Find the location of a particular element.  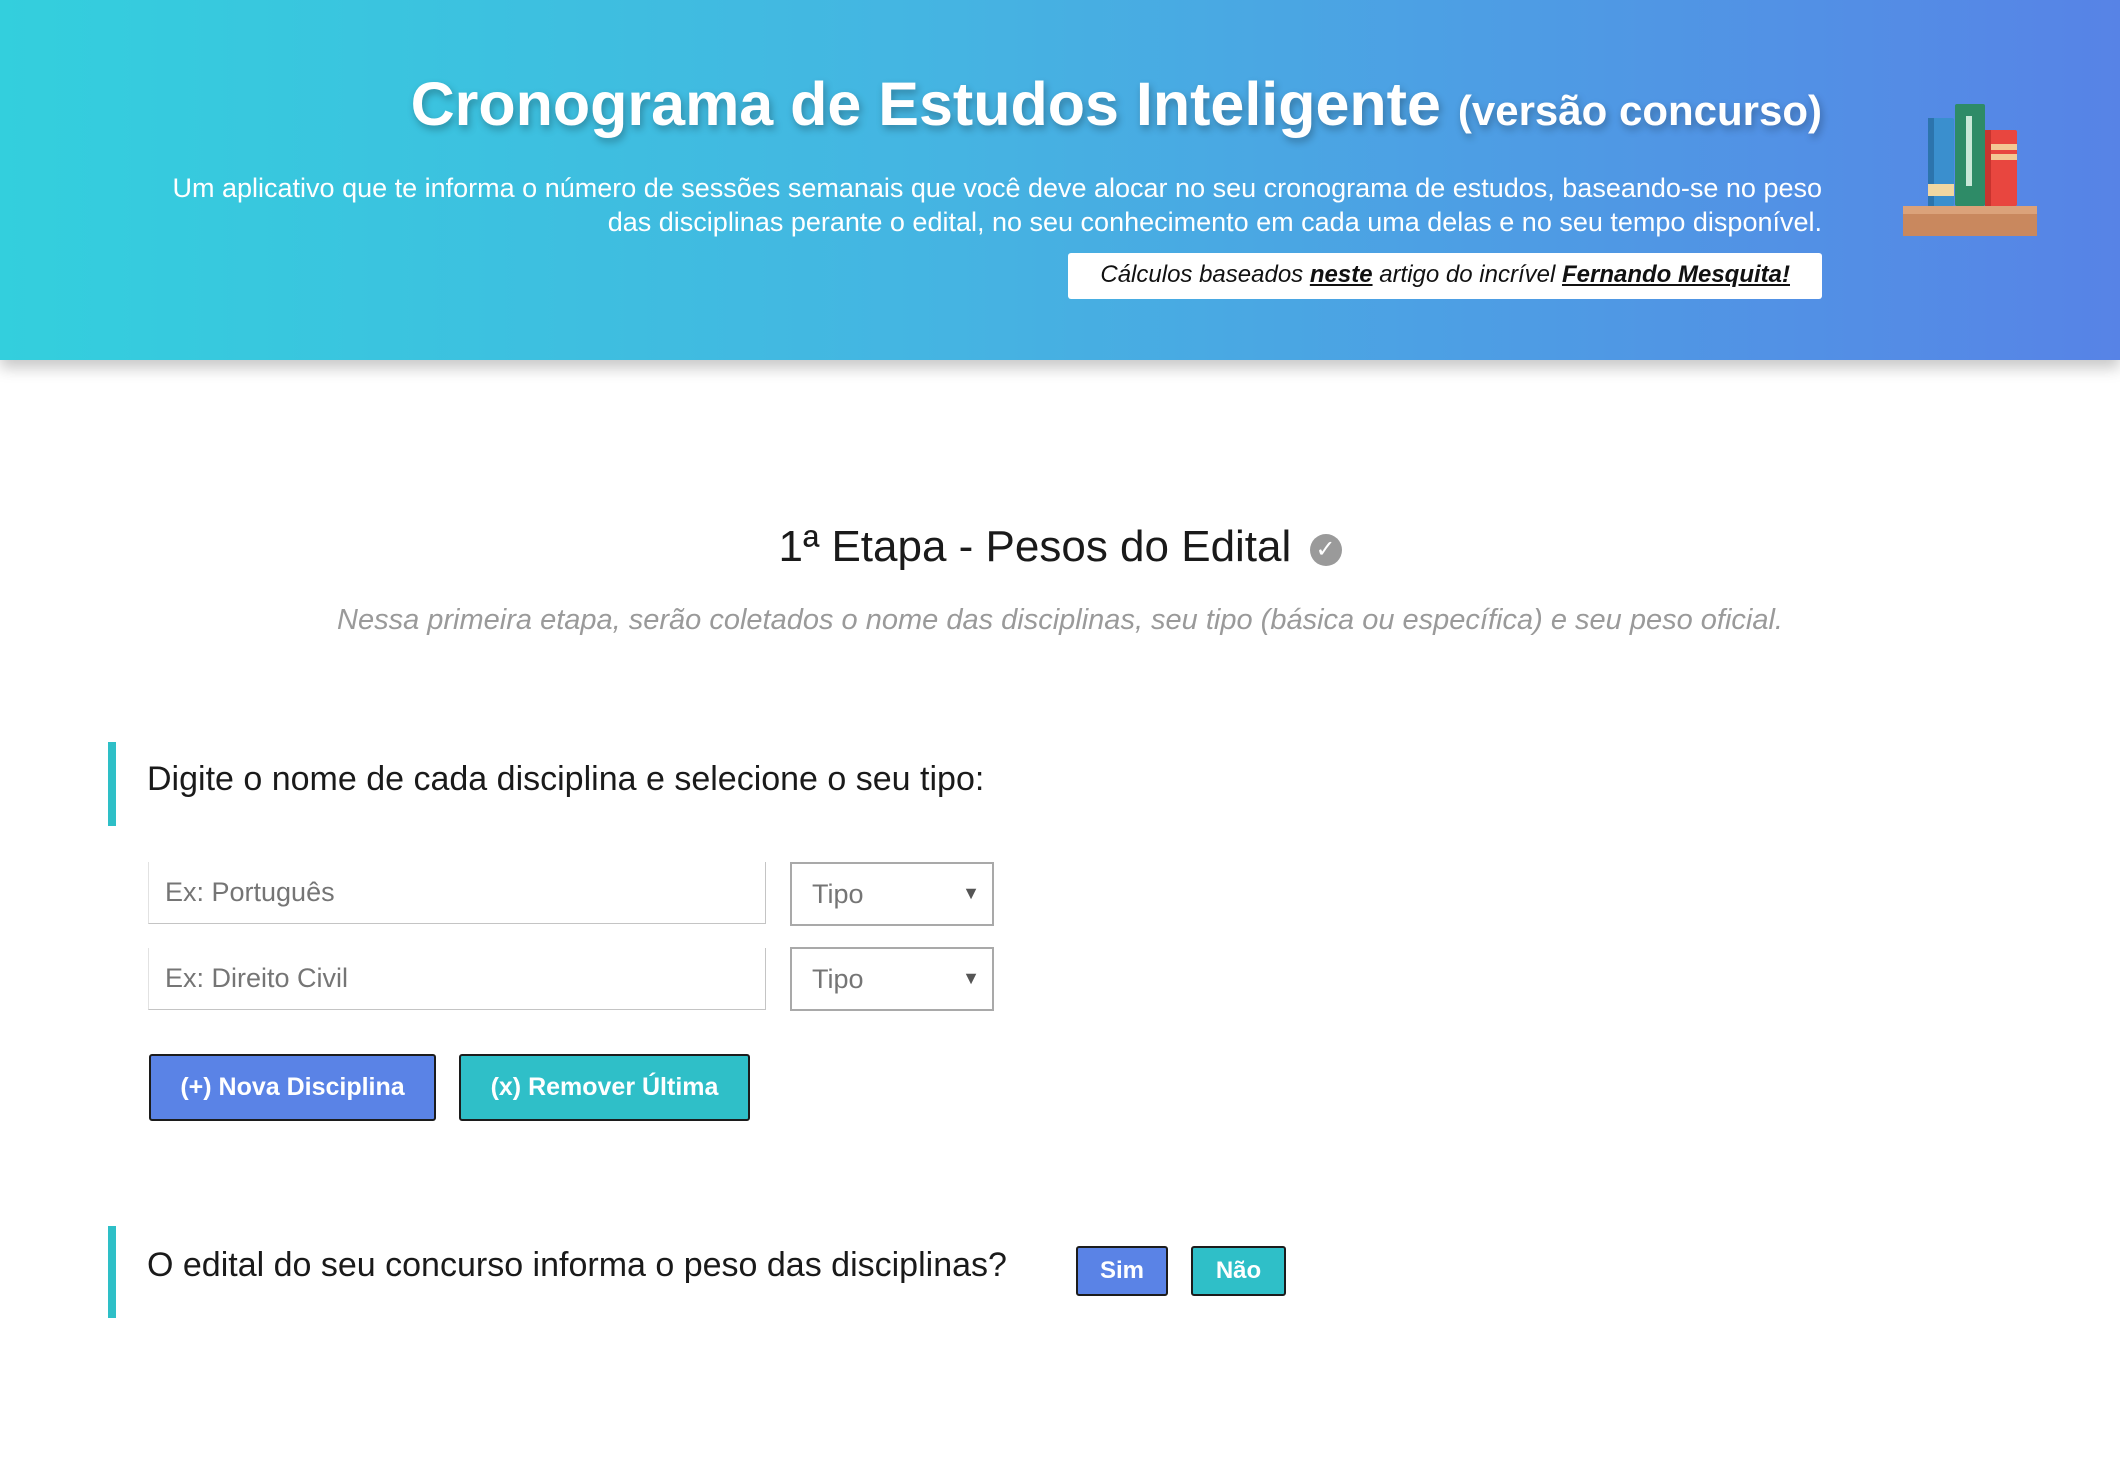

check-circle-icon: ✓ is located at coordinates (1325, 550).